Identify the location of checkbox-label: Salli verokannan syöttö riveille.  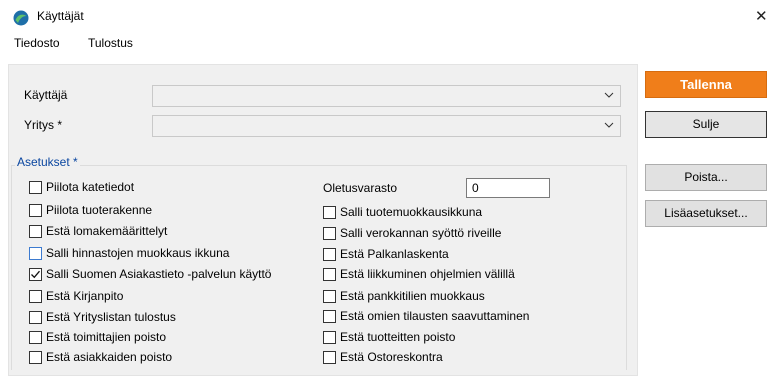
(421, 233).